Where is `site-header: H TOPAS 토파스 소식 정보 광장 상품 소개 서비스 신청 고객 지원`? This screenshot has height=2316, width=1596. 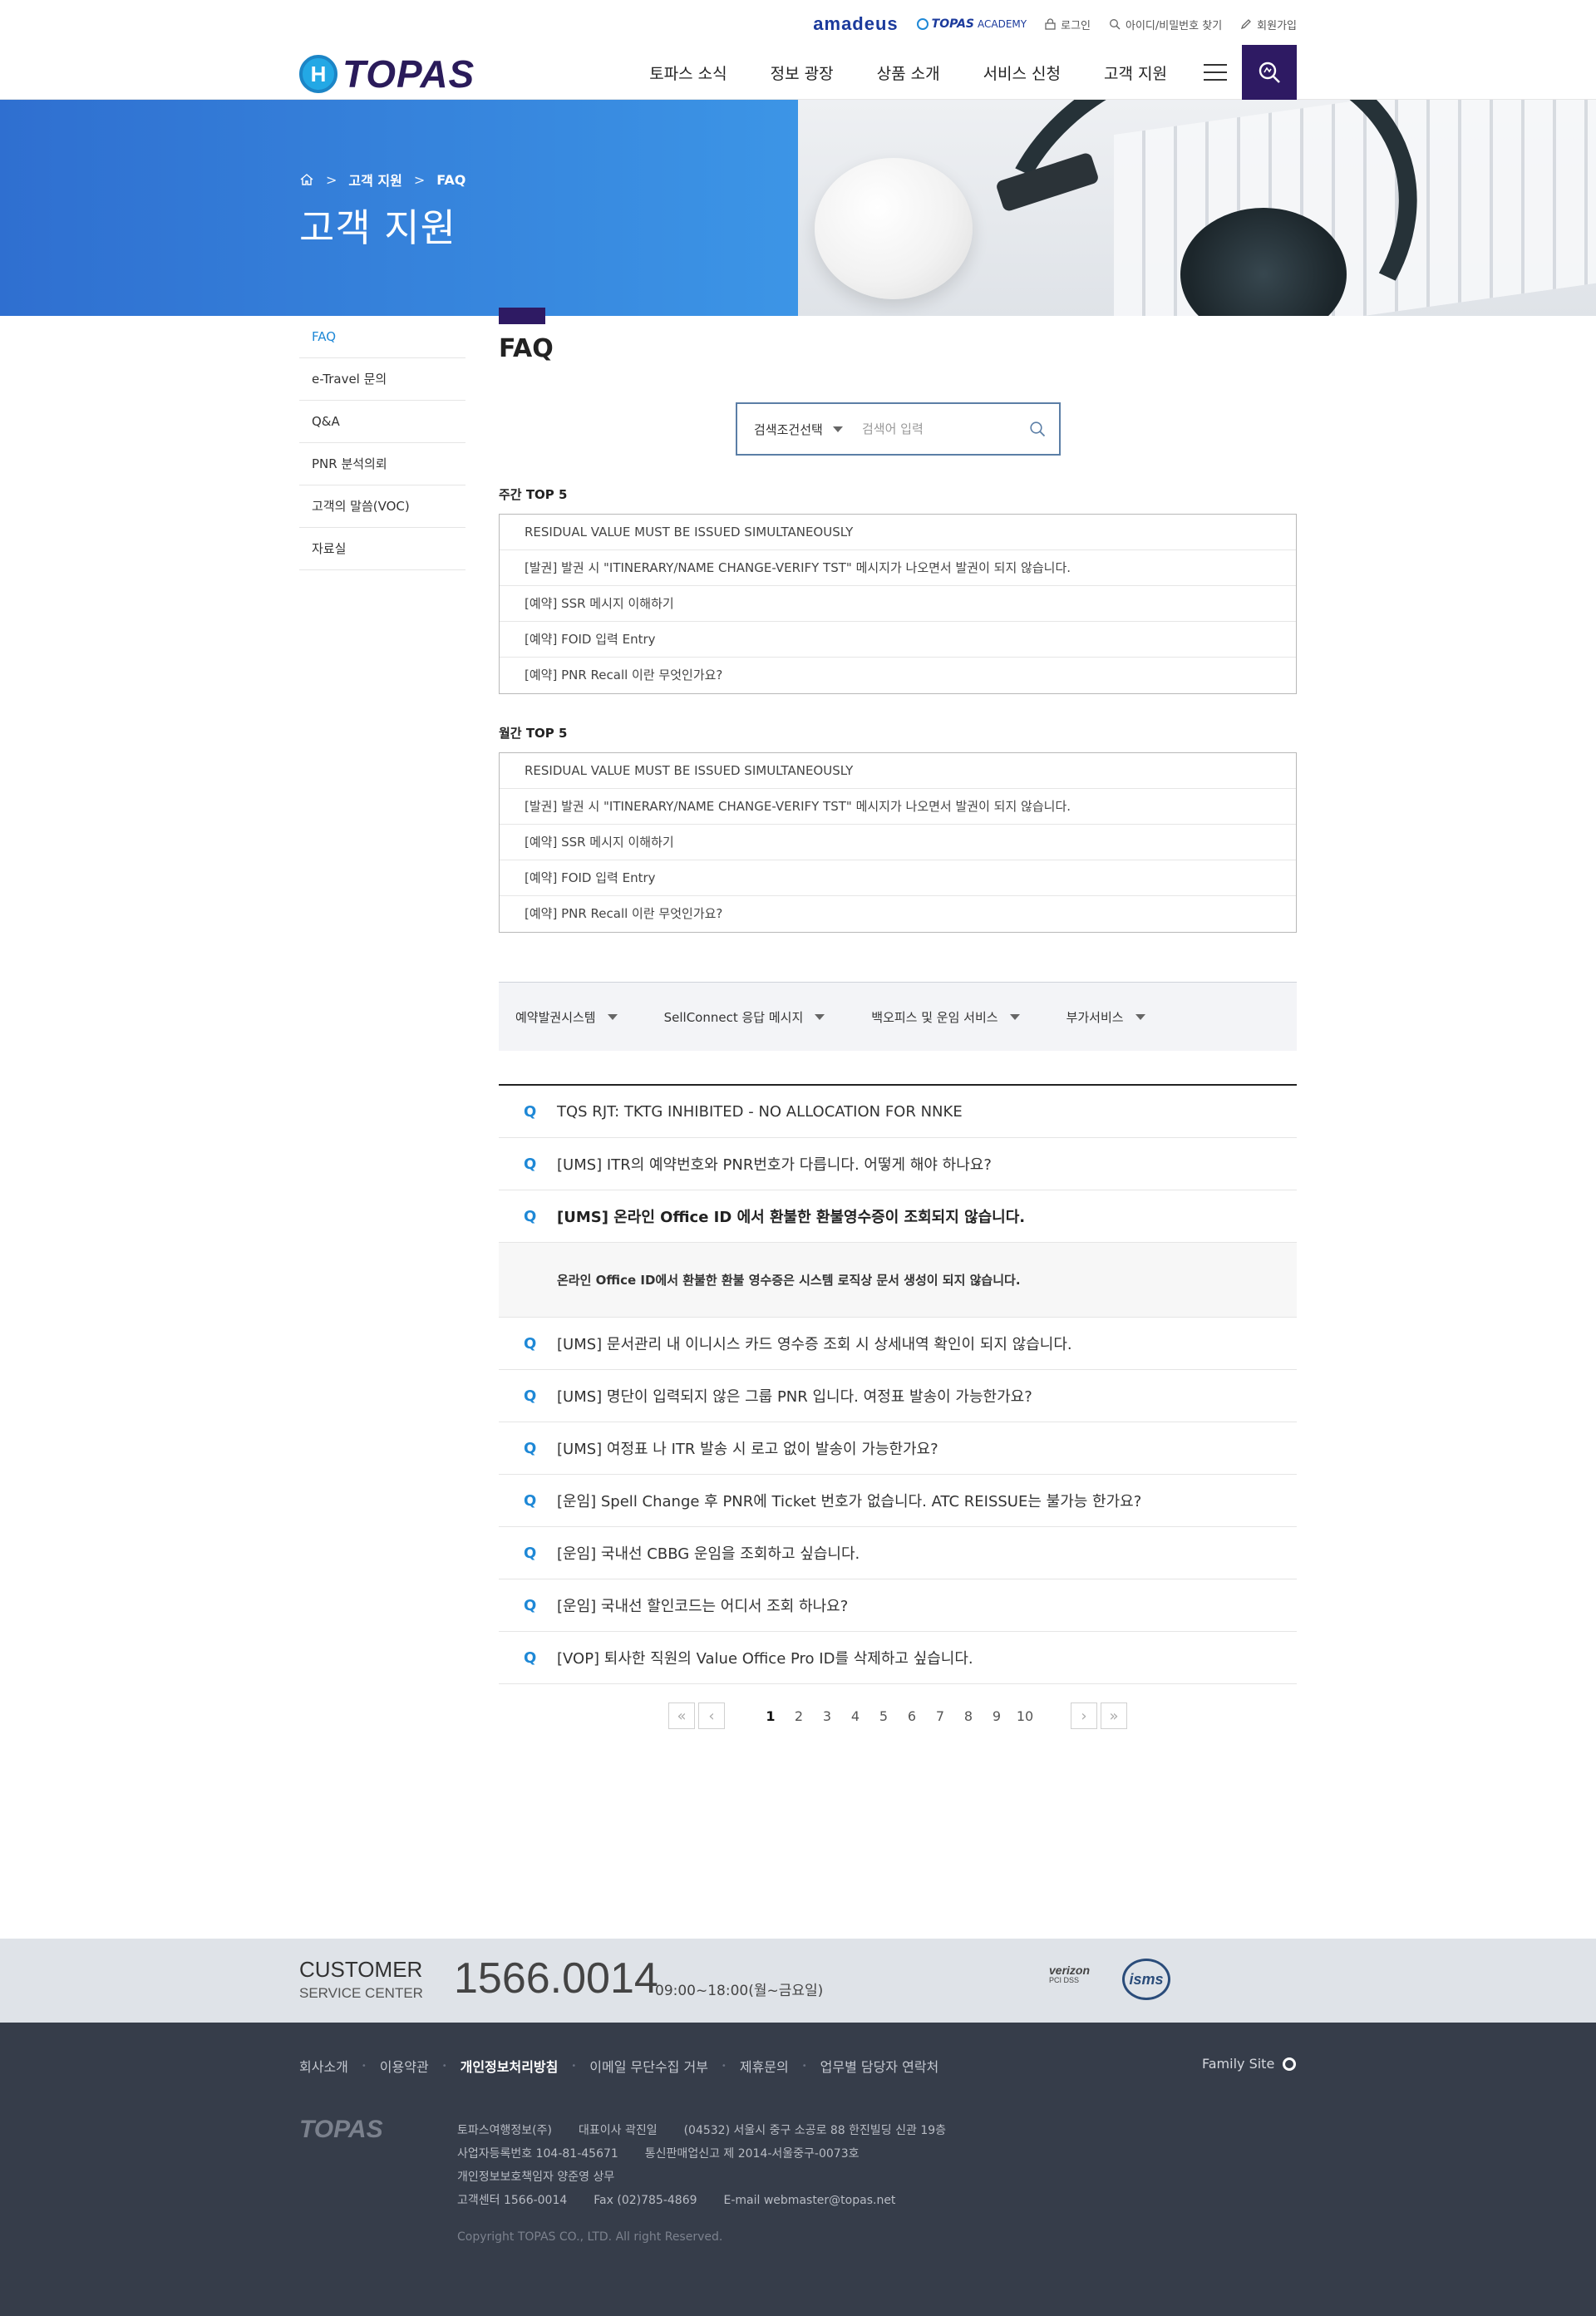 site-header: H TOPAS 토파스 소식 정보 광장 상품 소개 서비스 신청 고객 지원 is located at coordinates (798, 72).